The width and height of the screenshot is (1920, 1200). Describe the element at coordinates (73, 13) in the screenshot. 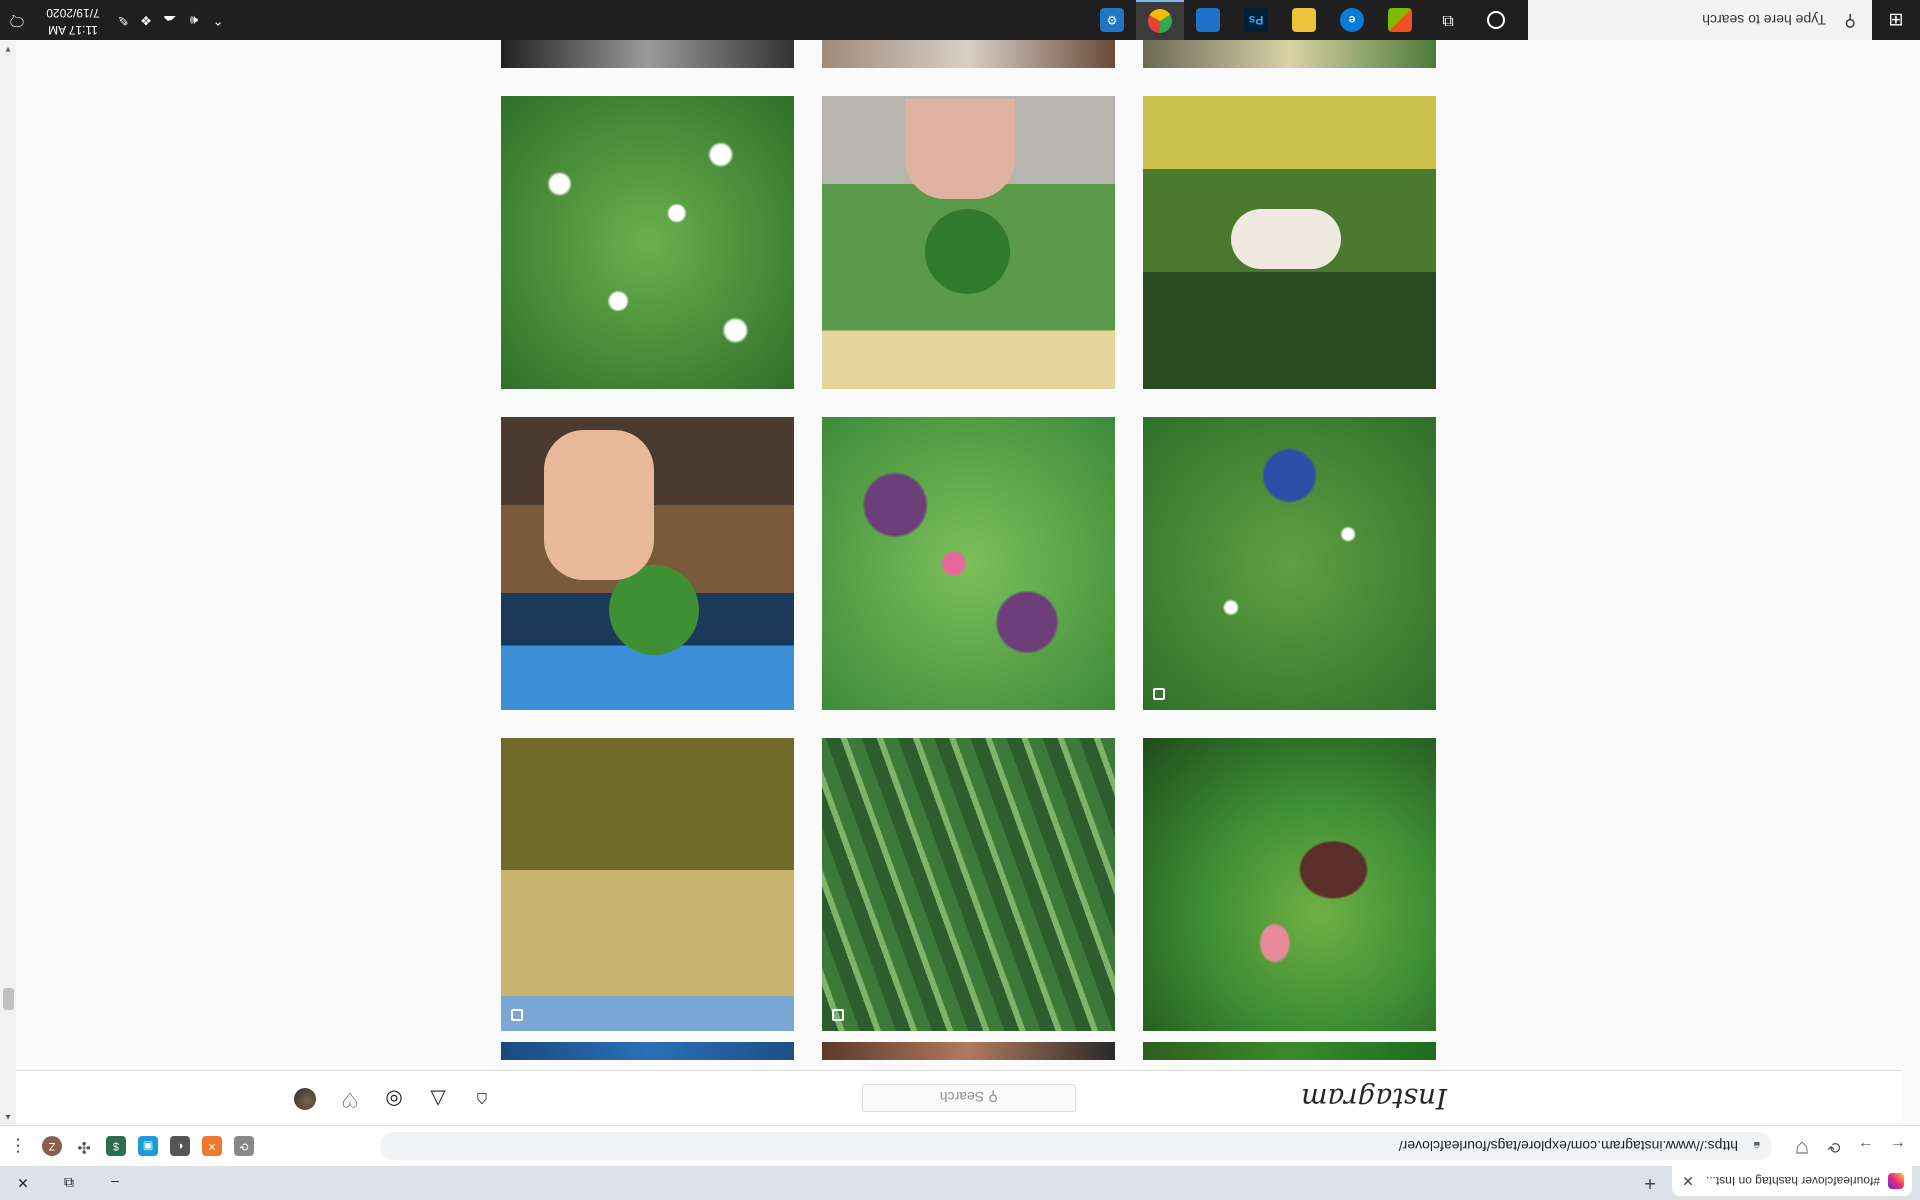

I see `clock-date: 7/19/2020` at that location.